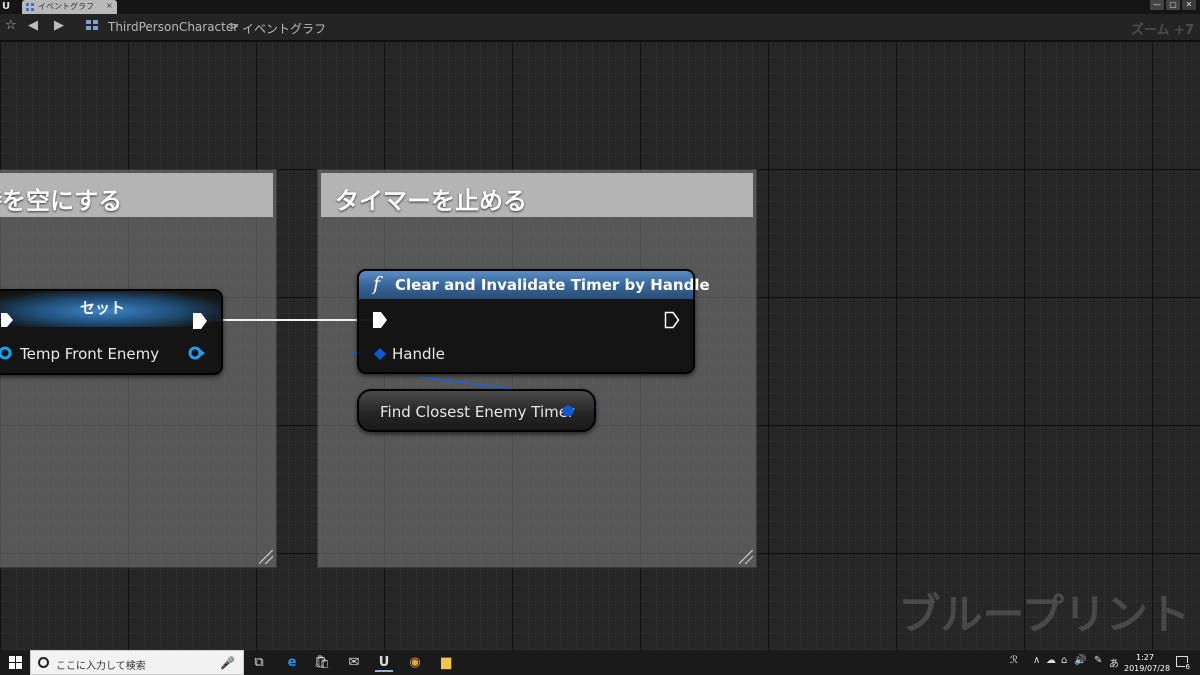  What do you see at coordinates (384, 663) in the screenshot?
I see `unreal-engine-taskbar-icon: U` at bounding box center [384, 663].